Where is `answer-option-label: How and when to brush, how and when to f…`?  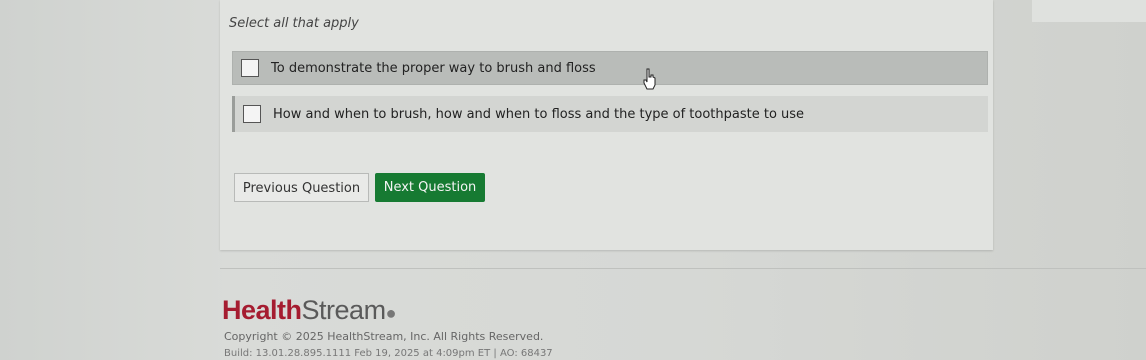 answer-option-label: How and when to brush, how and when to f… is located at coordinates (539, 114).